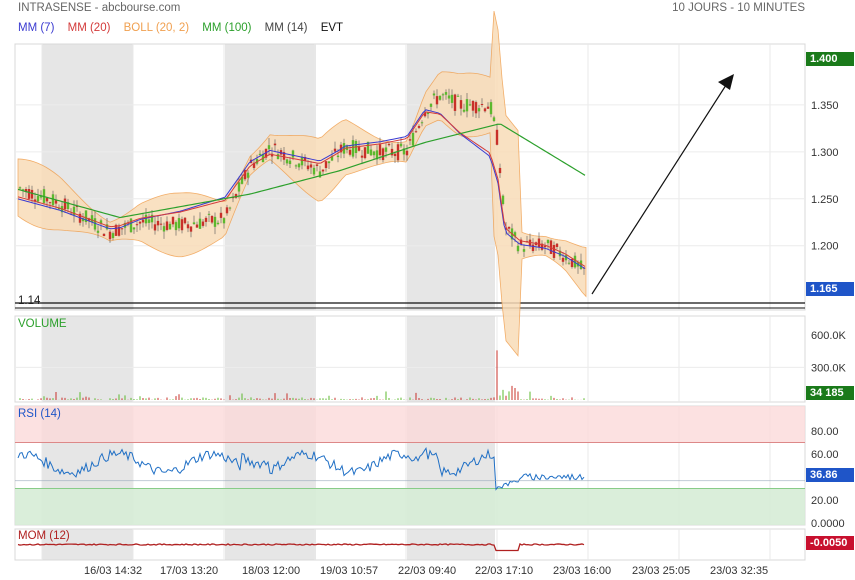 The height and width of the screenshot is (580, 855). Describe the element at coordinates (156, 28) in the screenshot. I see `legend-boll: BOLL (20, 2)` at that location.